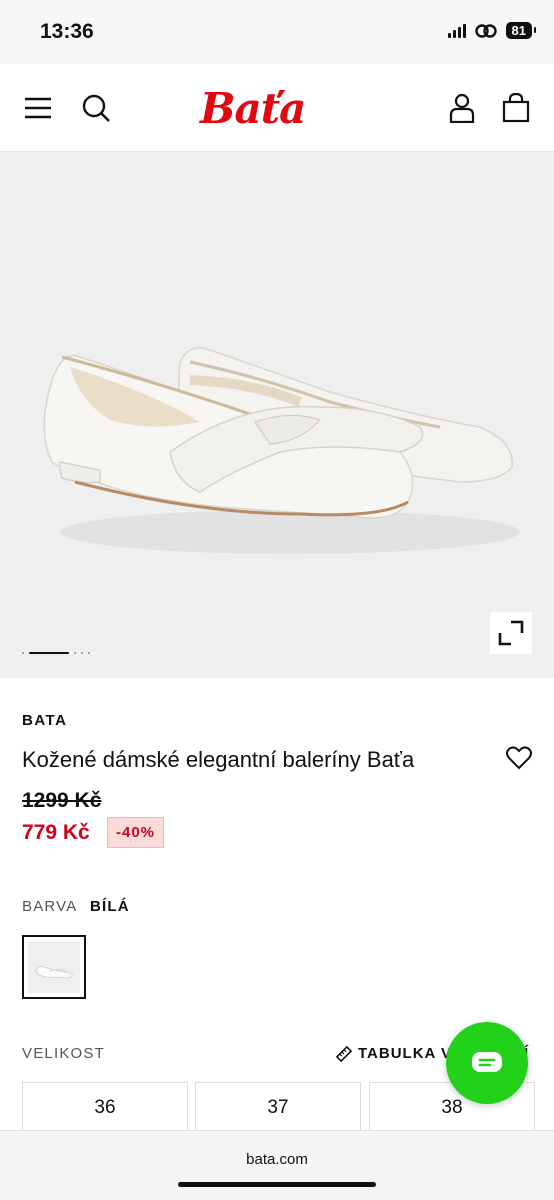 The width and height of the screenshot is (554, 1200). I want to click on size-option: 36, so click(105, 1108).